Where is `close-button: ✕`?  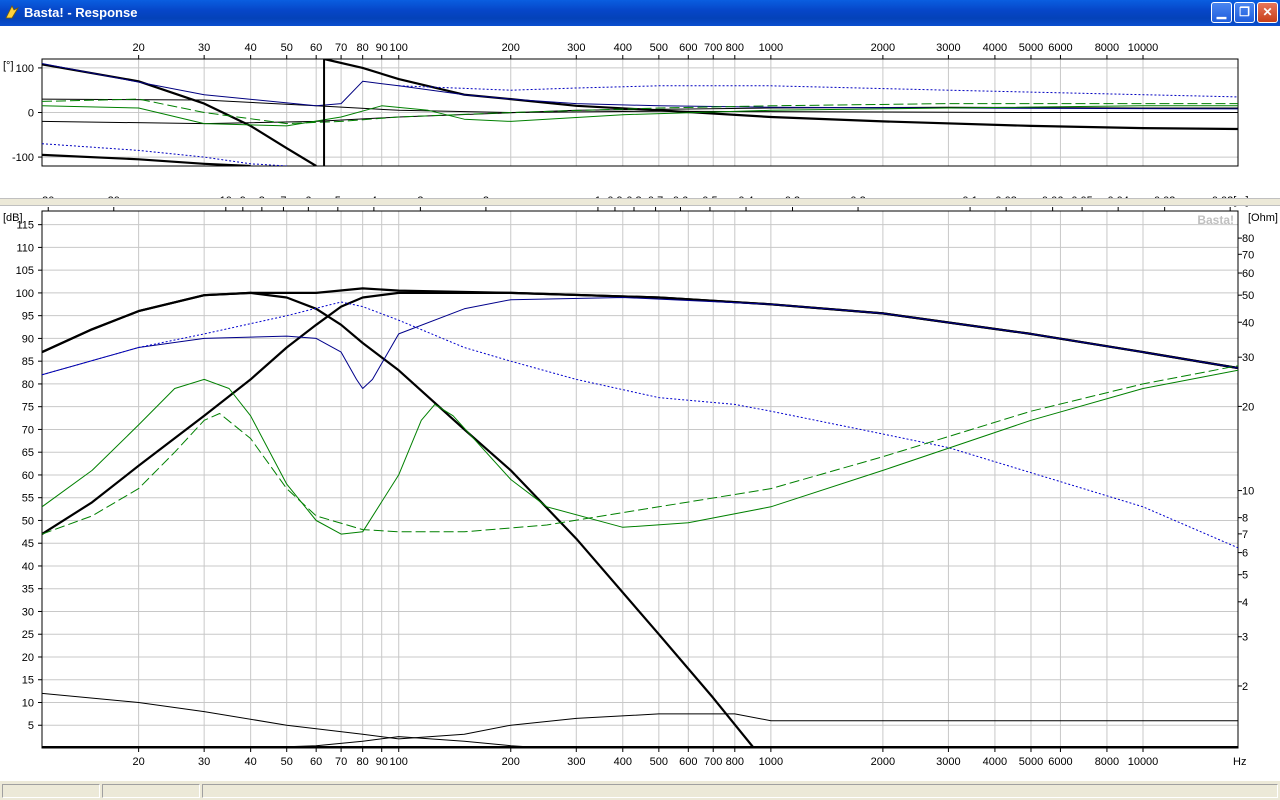 close-button: ✕ is located at coordinates (1267, 12).